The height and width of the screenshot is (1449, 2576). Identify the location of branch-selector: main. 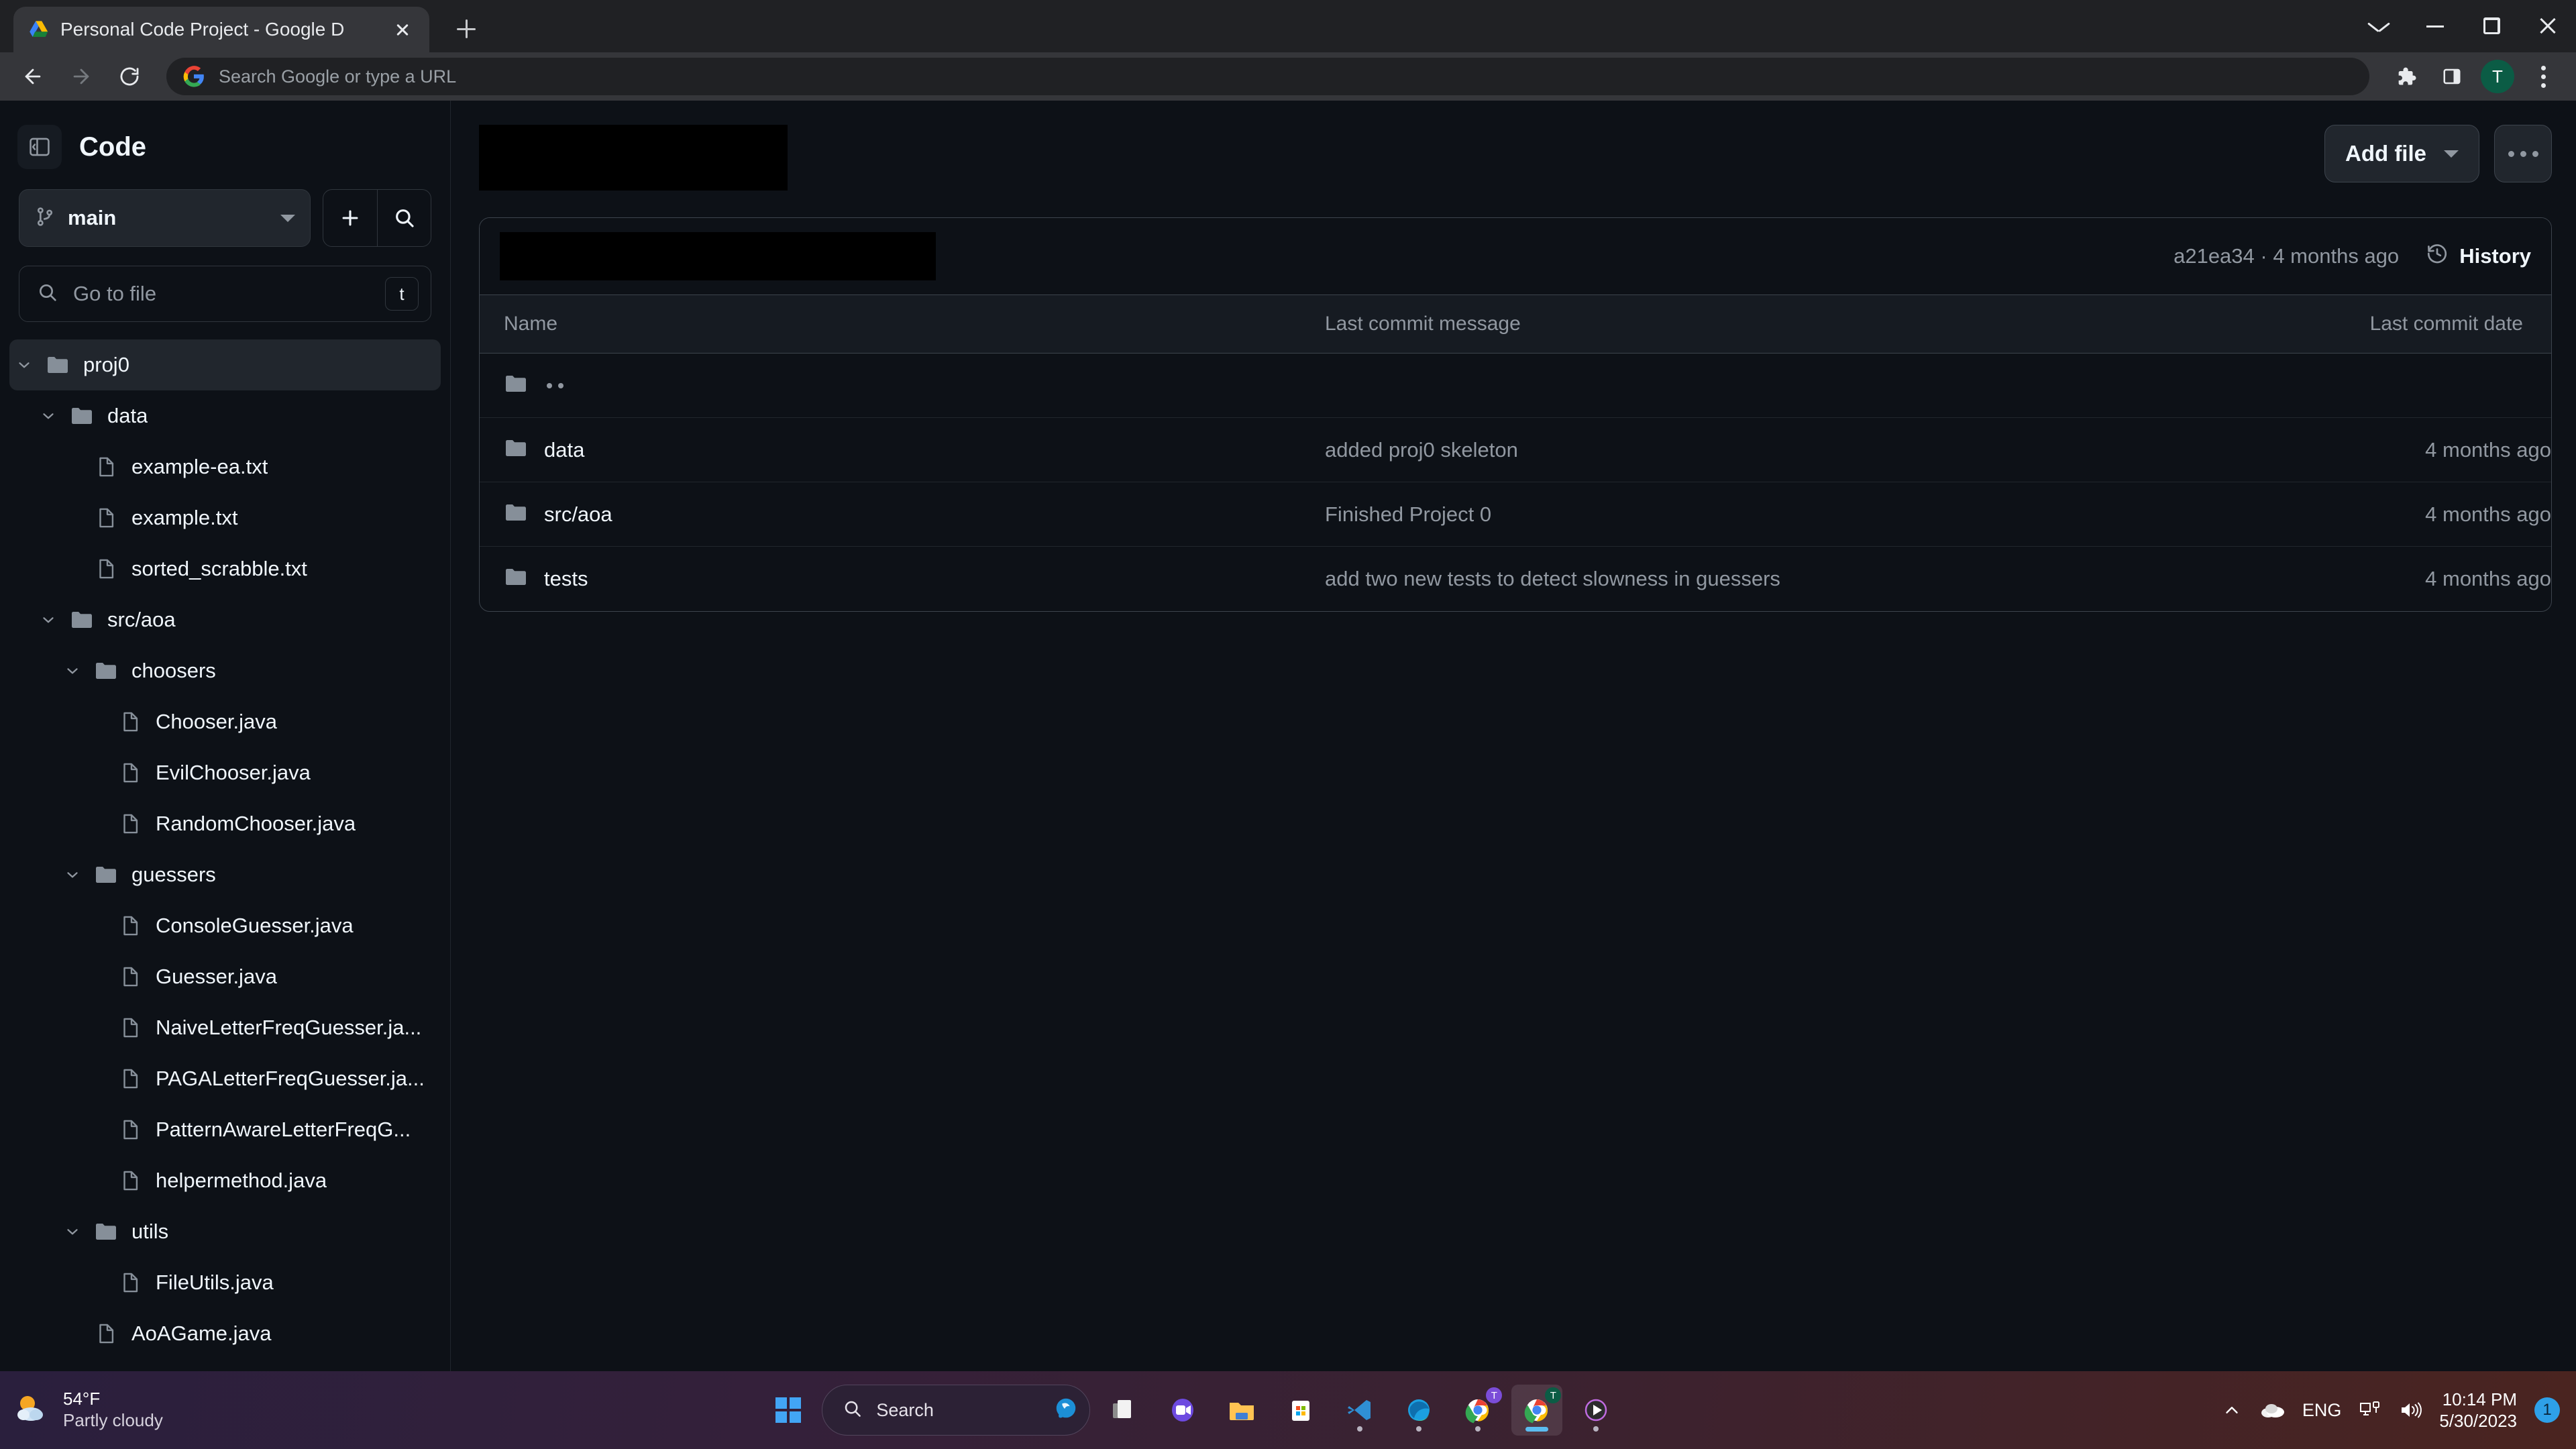
(165, 218).